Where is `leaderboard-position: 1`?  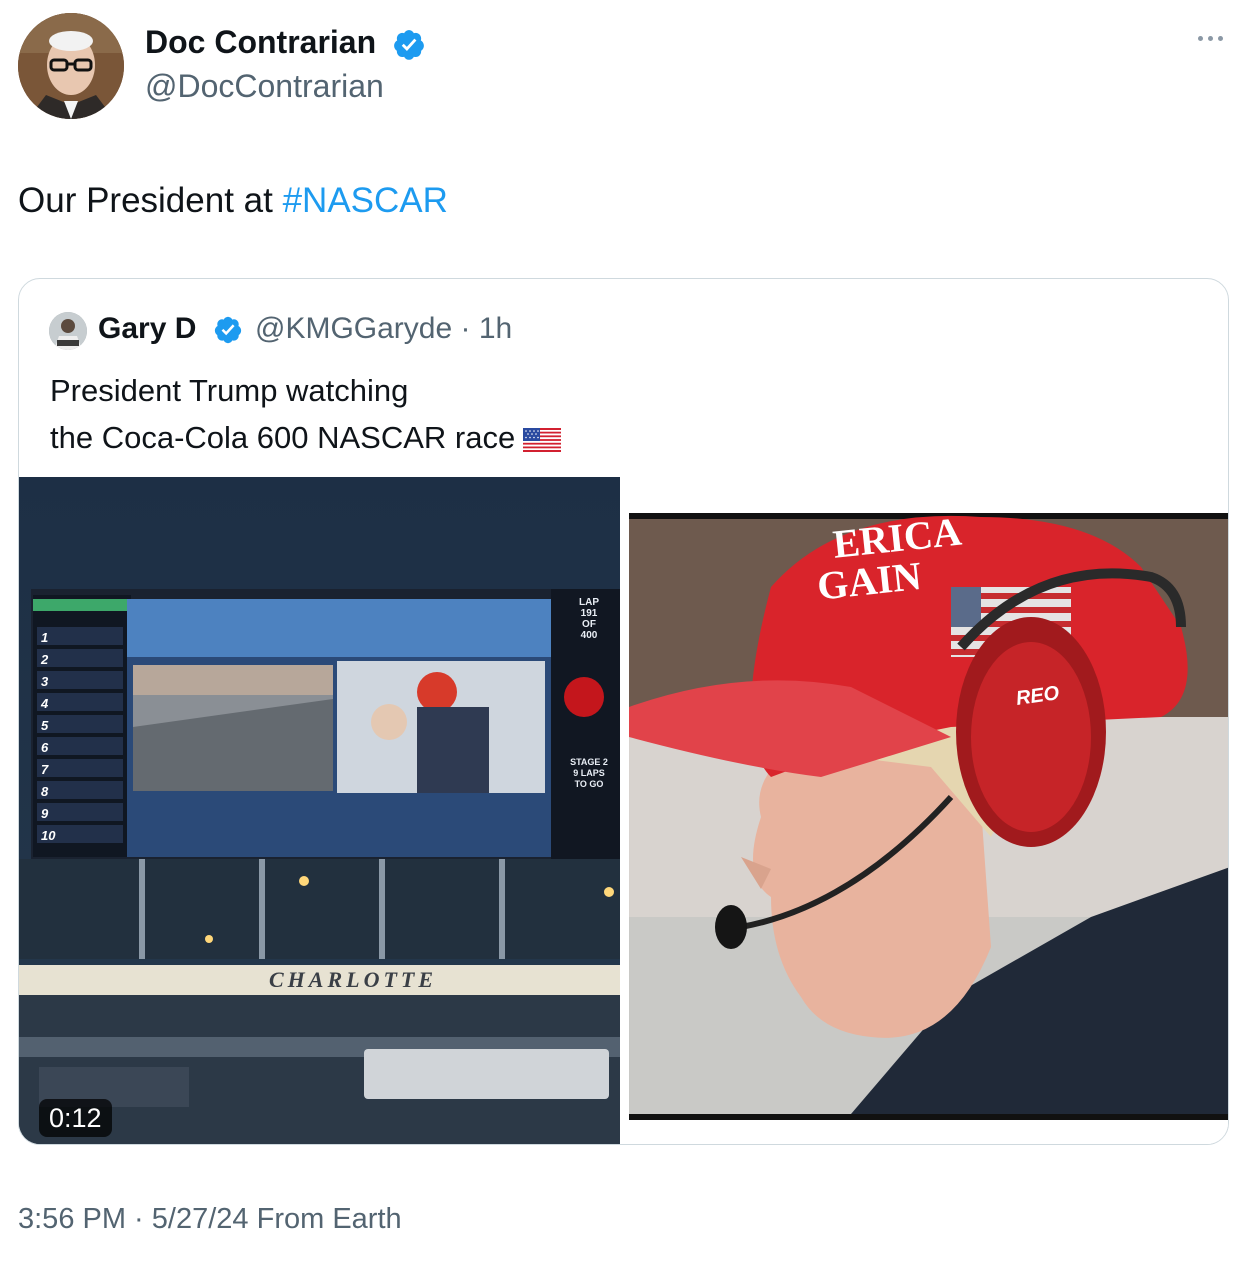 leaderboard-position: 1 is located at coordinates (45, 637).